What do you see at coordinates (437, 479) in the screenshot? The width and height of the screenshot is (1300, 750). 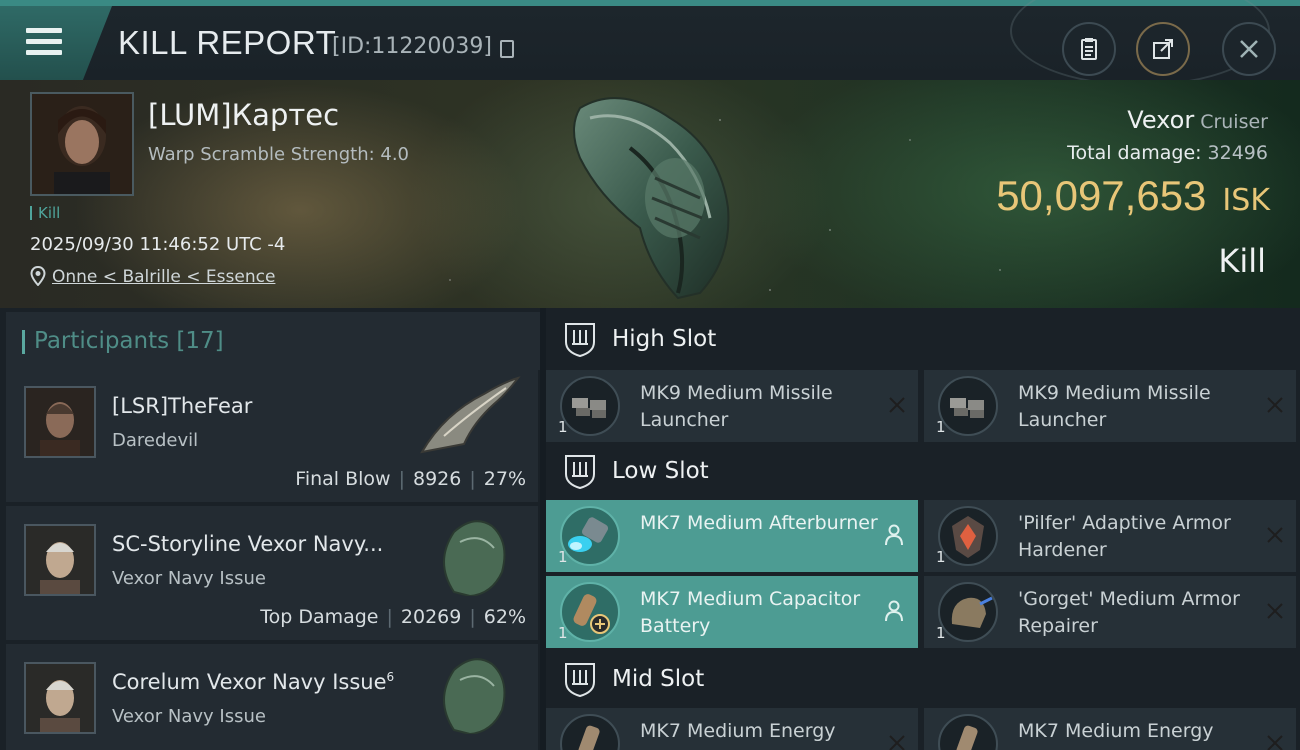 I see `participant-damage: 8926` at bounding box center [437, 479].